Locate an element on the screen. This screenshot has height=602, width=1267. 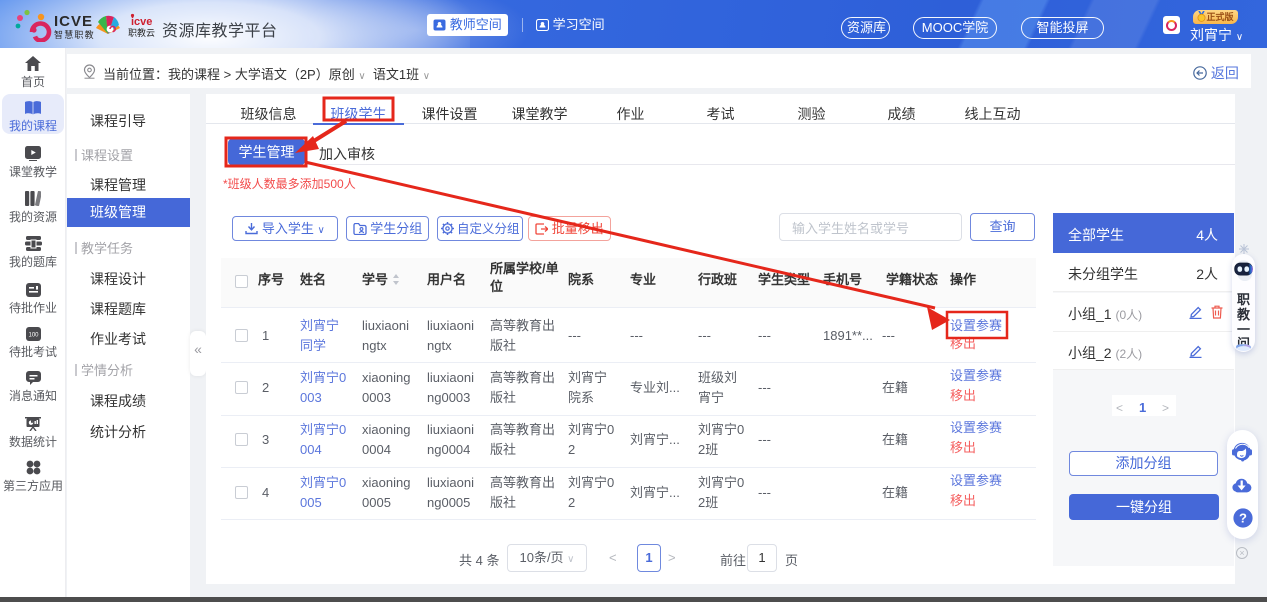
svg-text: ICVE is located at coordinates (73, 21).